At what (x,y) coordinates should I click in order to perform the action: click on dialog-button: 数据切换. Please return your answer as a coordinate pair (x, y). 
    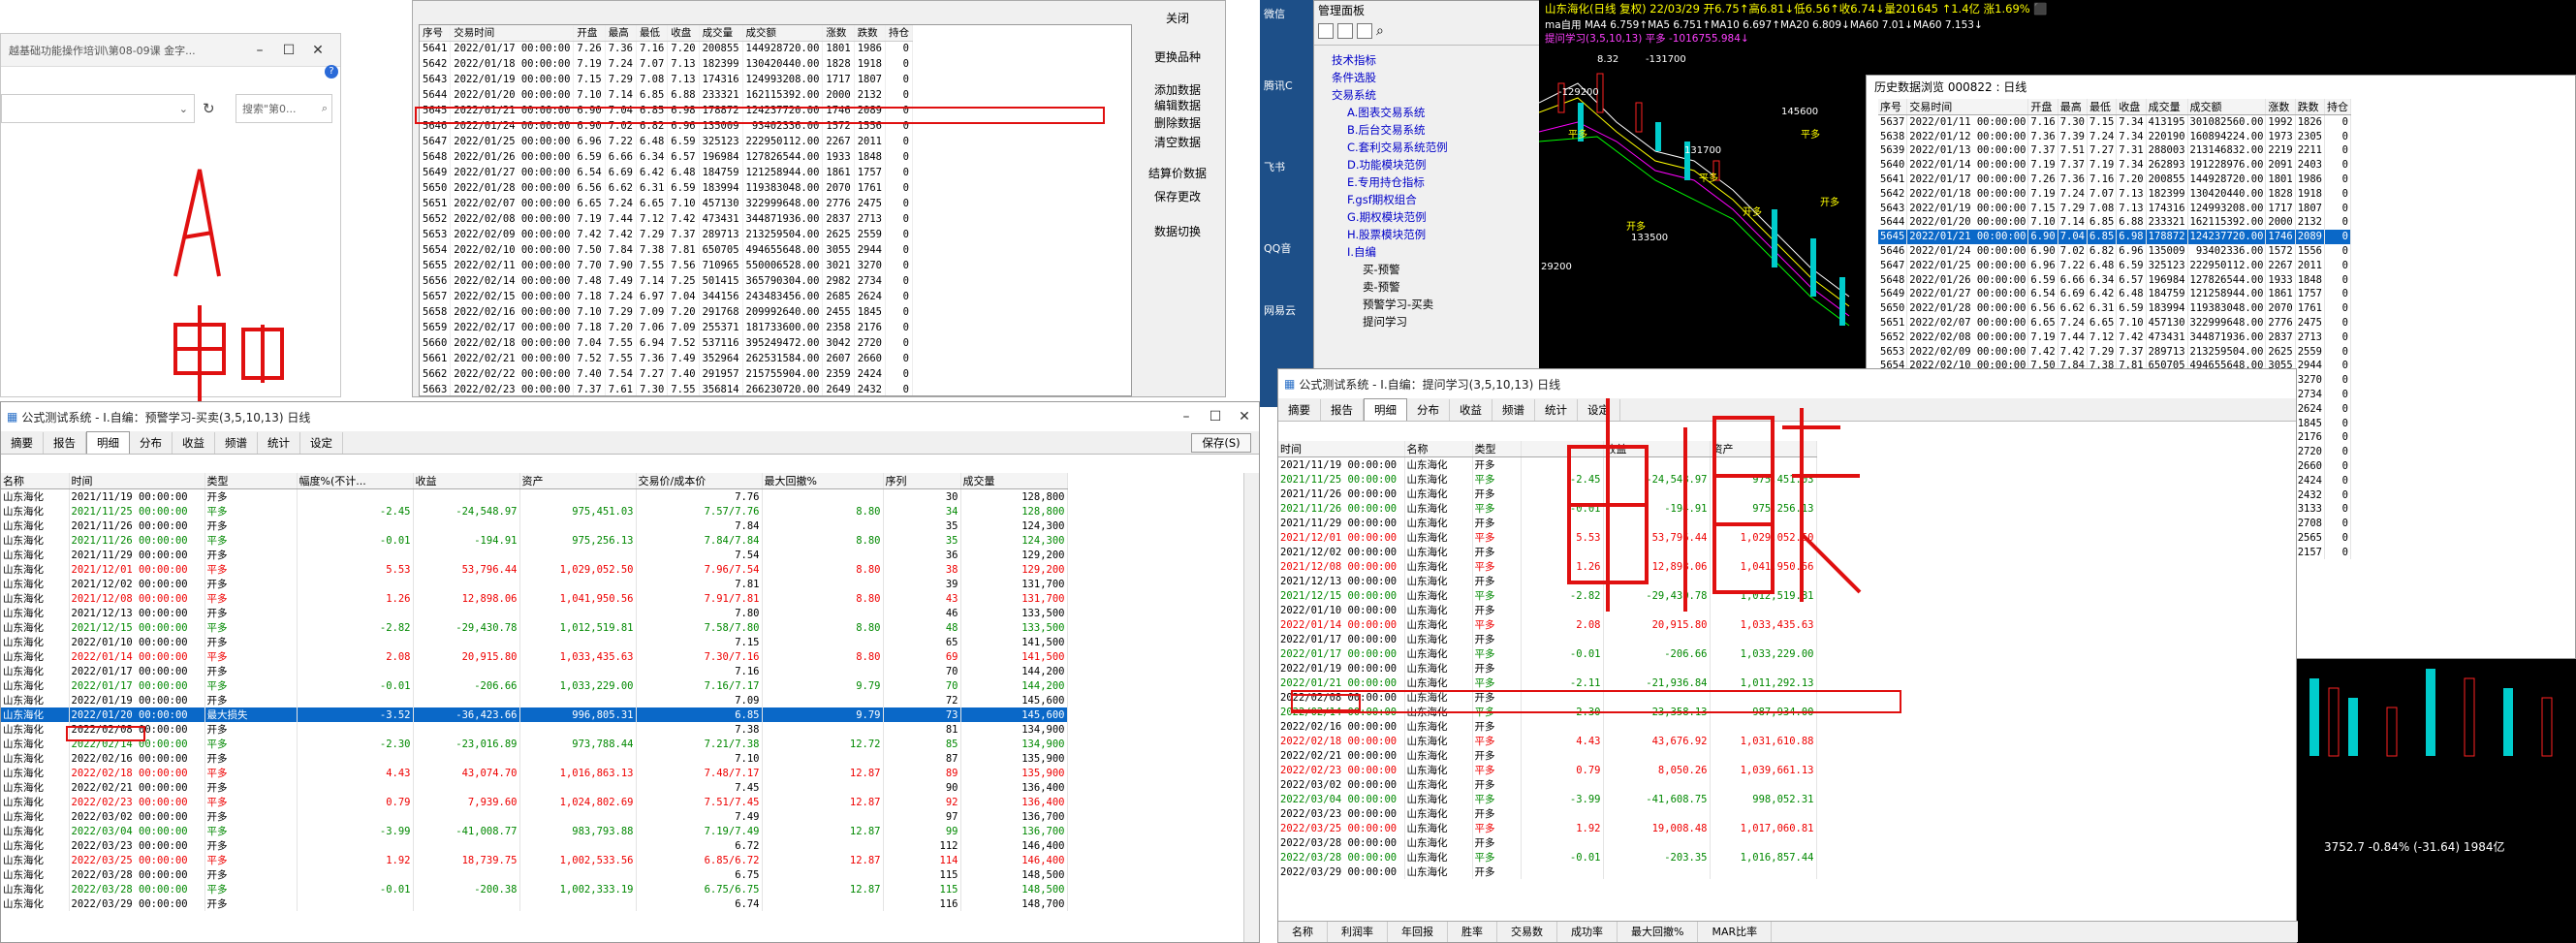
    Looking at the image, I should click on (1177, 231).